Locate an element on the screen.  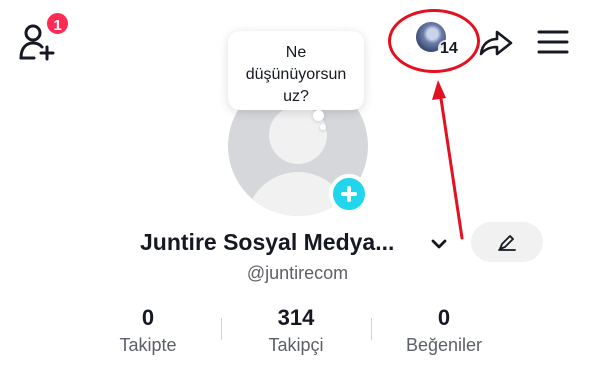
menu-button is located at coordinates (553, 42).